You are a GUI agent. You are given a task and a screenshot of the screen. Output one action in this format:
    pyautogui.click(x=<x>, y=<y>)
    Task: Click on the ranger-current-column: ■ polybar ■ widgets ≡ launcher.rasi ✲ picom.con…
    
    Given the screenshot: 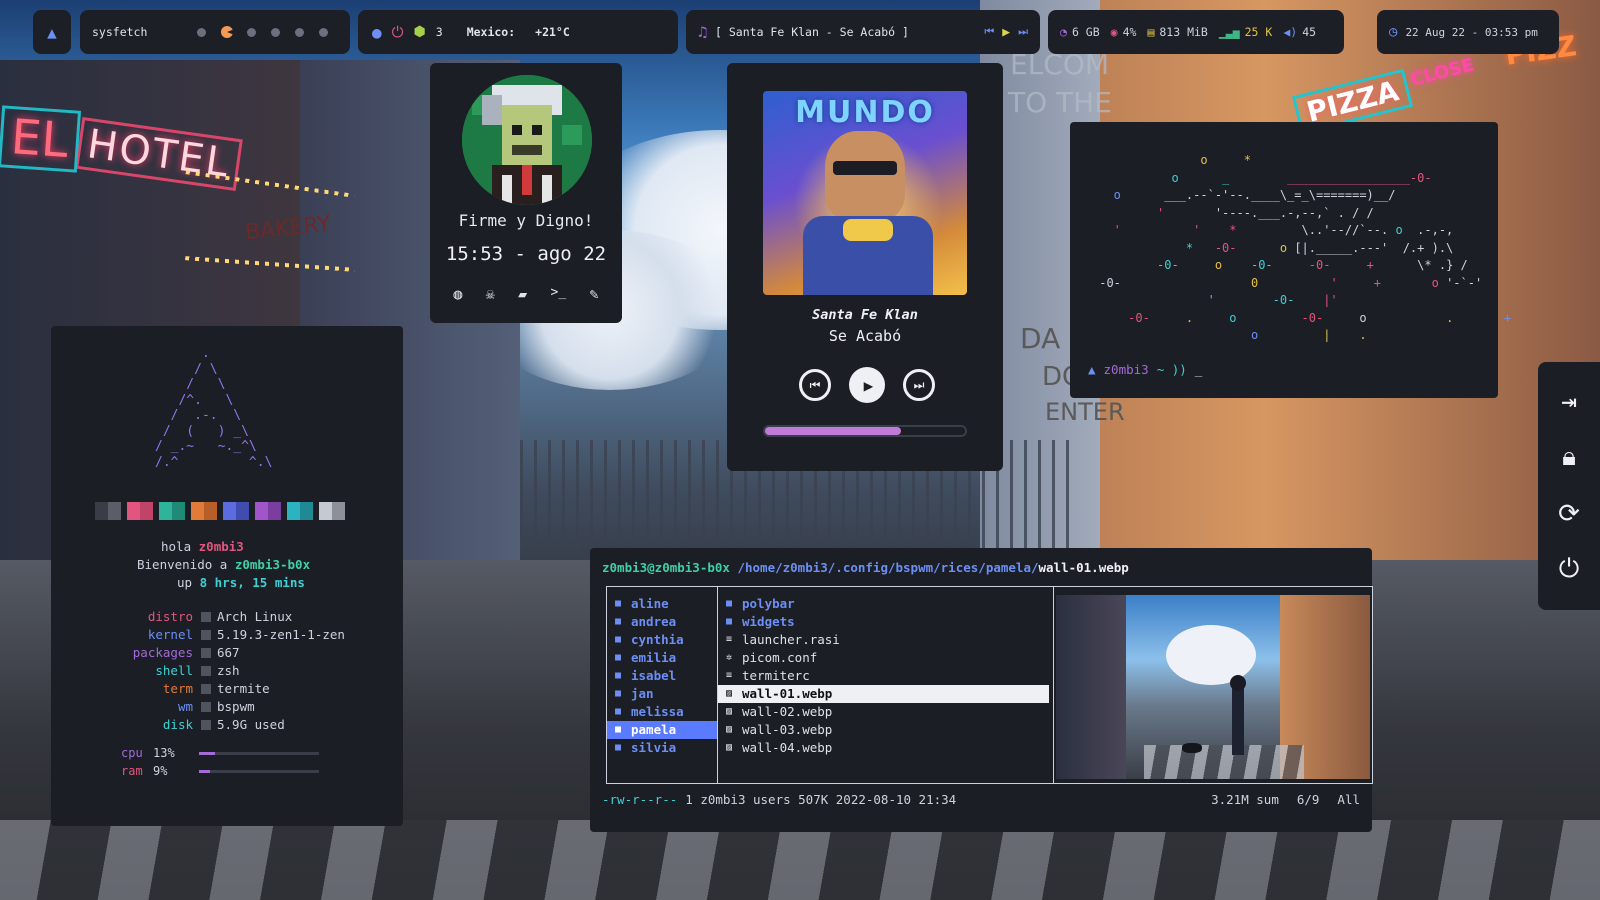 What is the action you would take?
    pyautogui.click(x=886, y=685)
    